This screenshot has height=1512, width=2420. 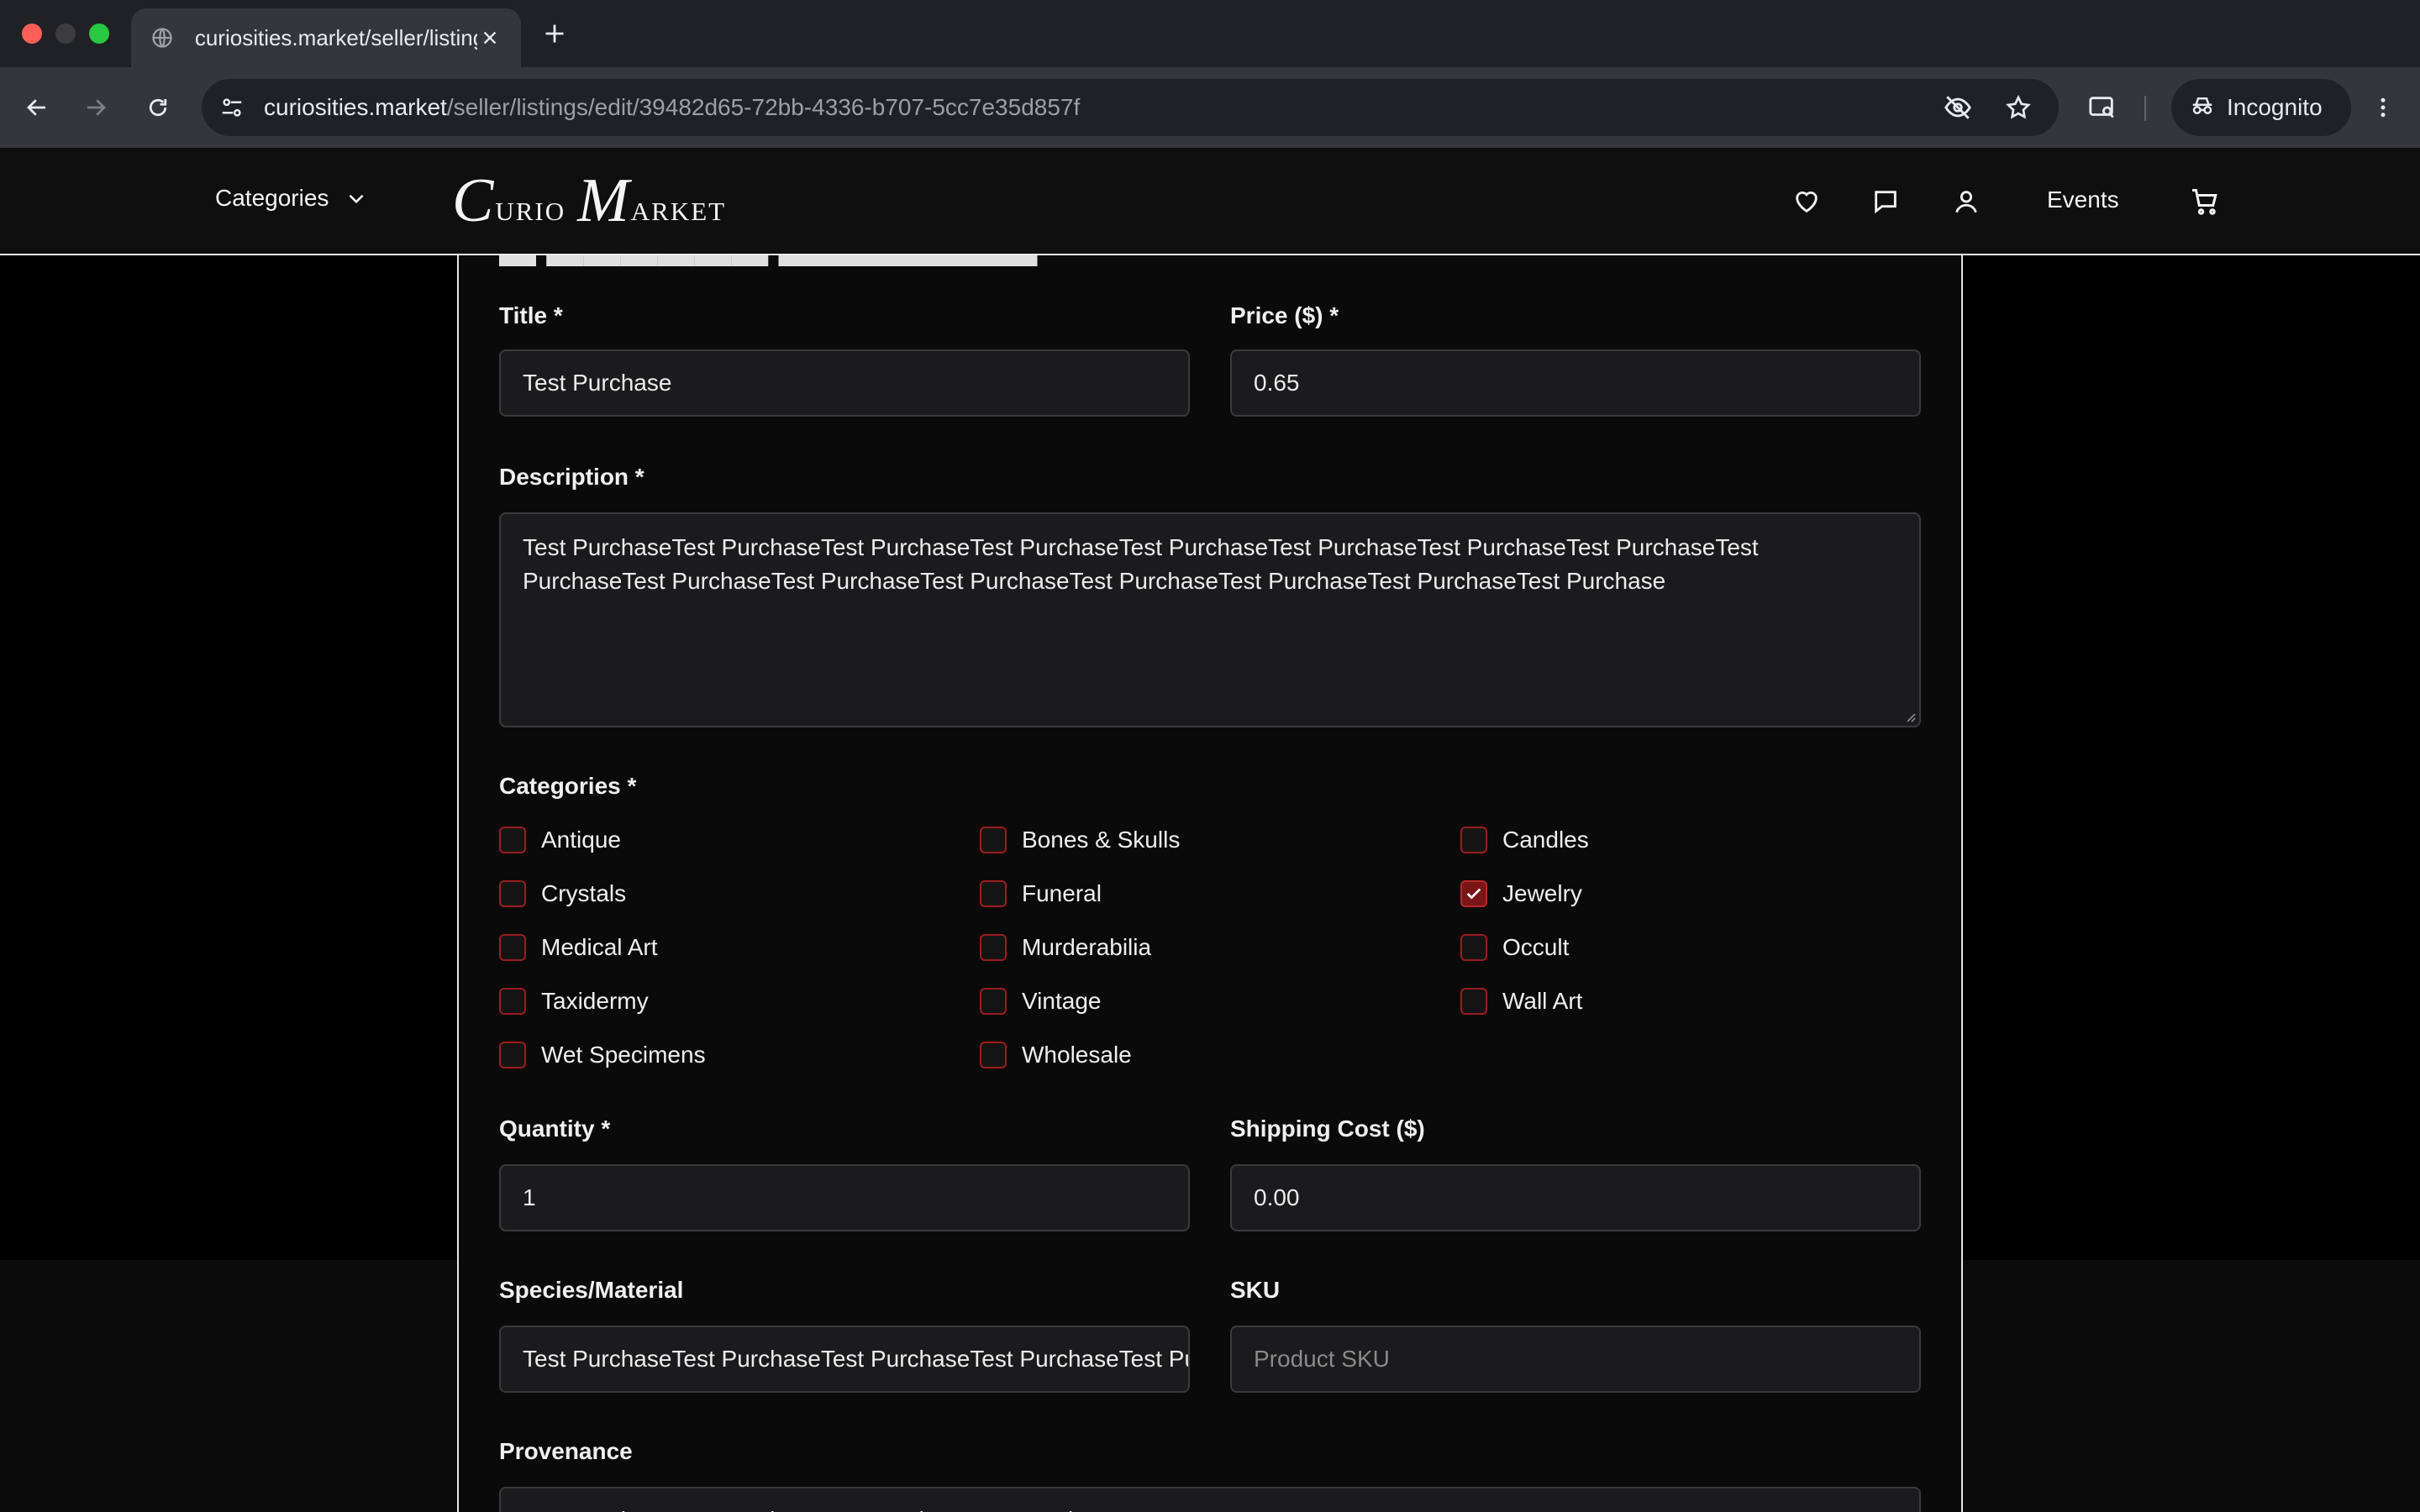 What do you see at coordinates (99, 34) in the screenshot?
I see `window-zoom-button` at bounding box center [99, 34].